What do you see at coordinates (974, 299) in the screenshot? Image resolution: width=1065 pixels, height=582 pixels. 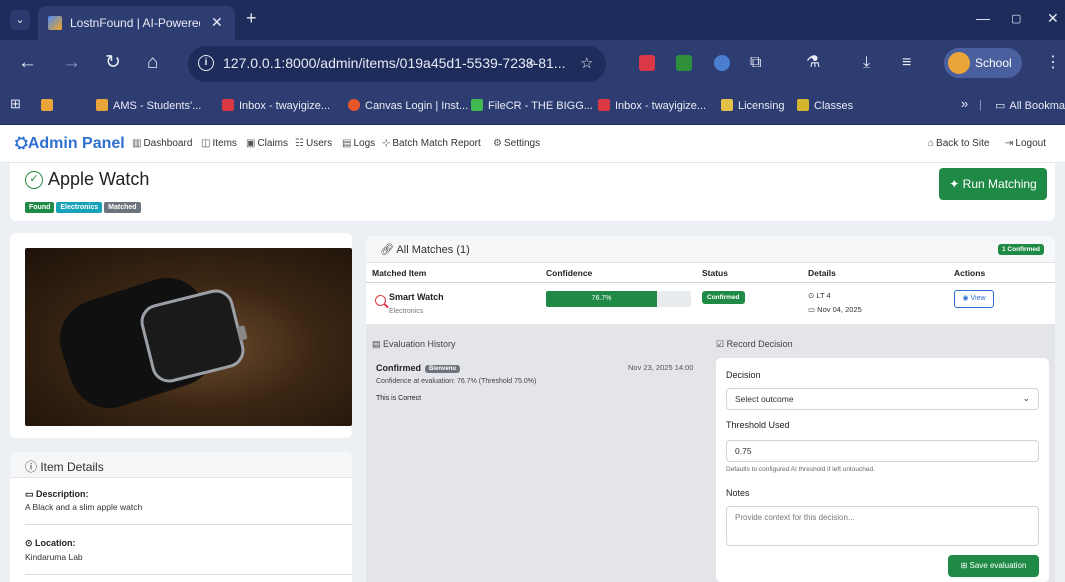 I see `view-button: ◉ View` at bounding box center [974, 299].